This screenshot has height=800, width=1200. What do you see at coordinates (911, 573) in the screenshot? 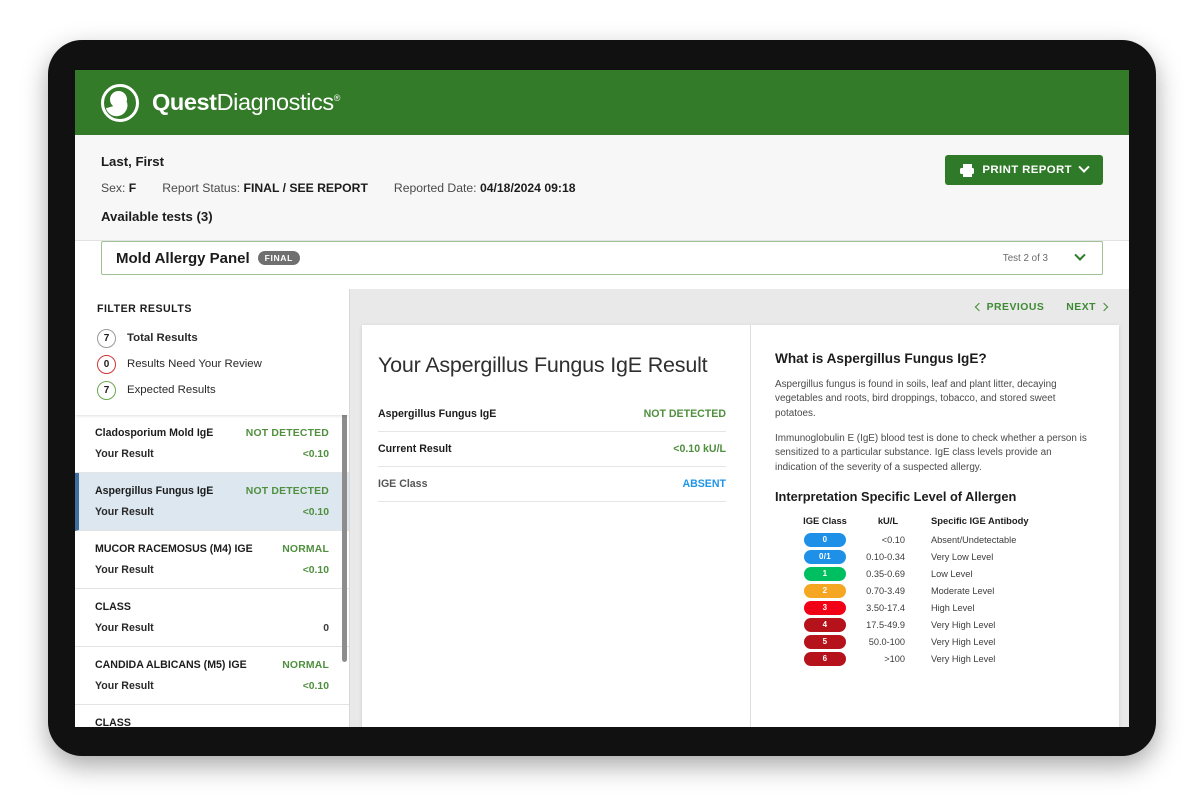
I see `table-row: 1 0.35-0.69 Low Level` at bounding box center [911, 573].